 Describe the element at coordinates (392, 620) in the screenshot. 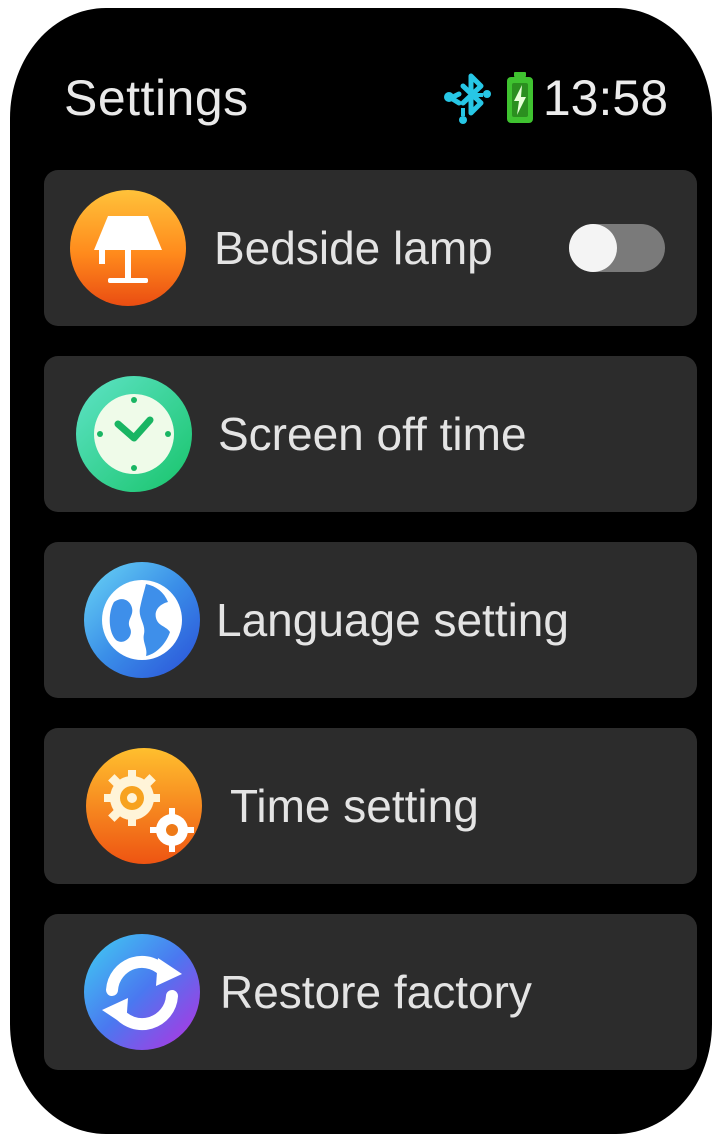

I see `menu-item-label: Language setting` at that location.